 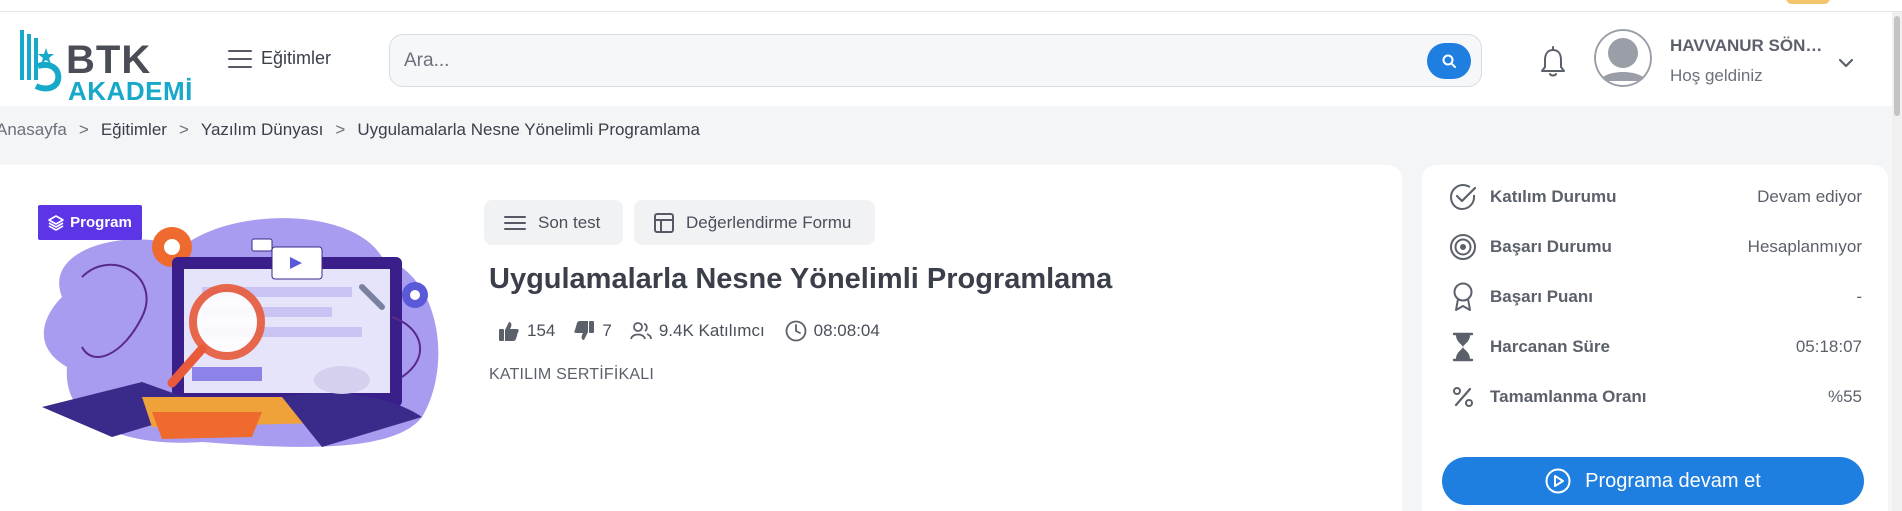 What do you see at coordinates (1463, 247) in the screenshot?
I see `target-icon` at bounding box center [1463, 247].